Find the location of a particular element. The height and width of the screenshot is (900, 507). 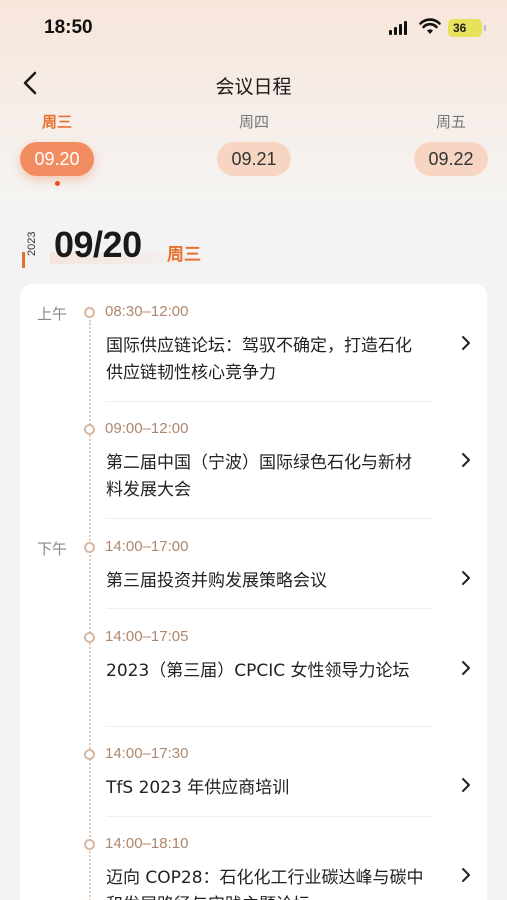

session-title: 第三届投资并购发展策略会议 is located at coordinates (216, 581).